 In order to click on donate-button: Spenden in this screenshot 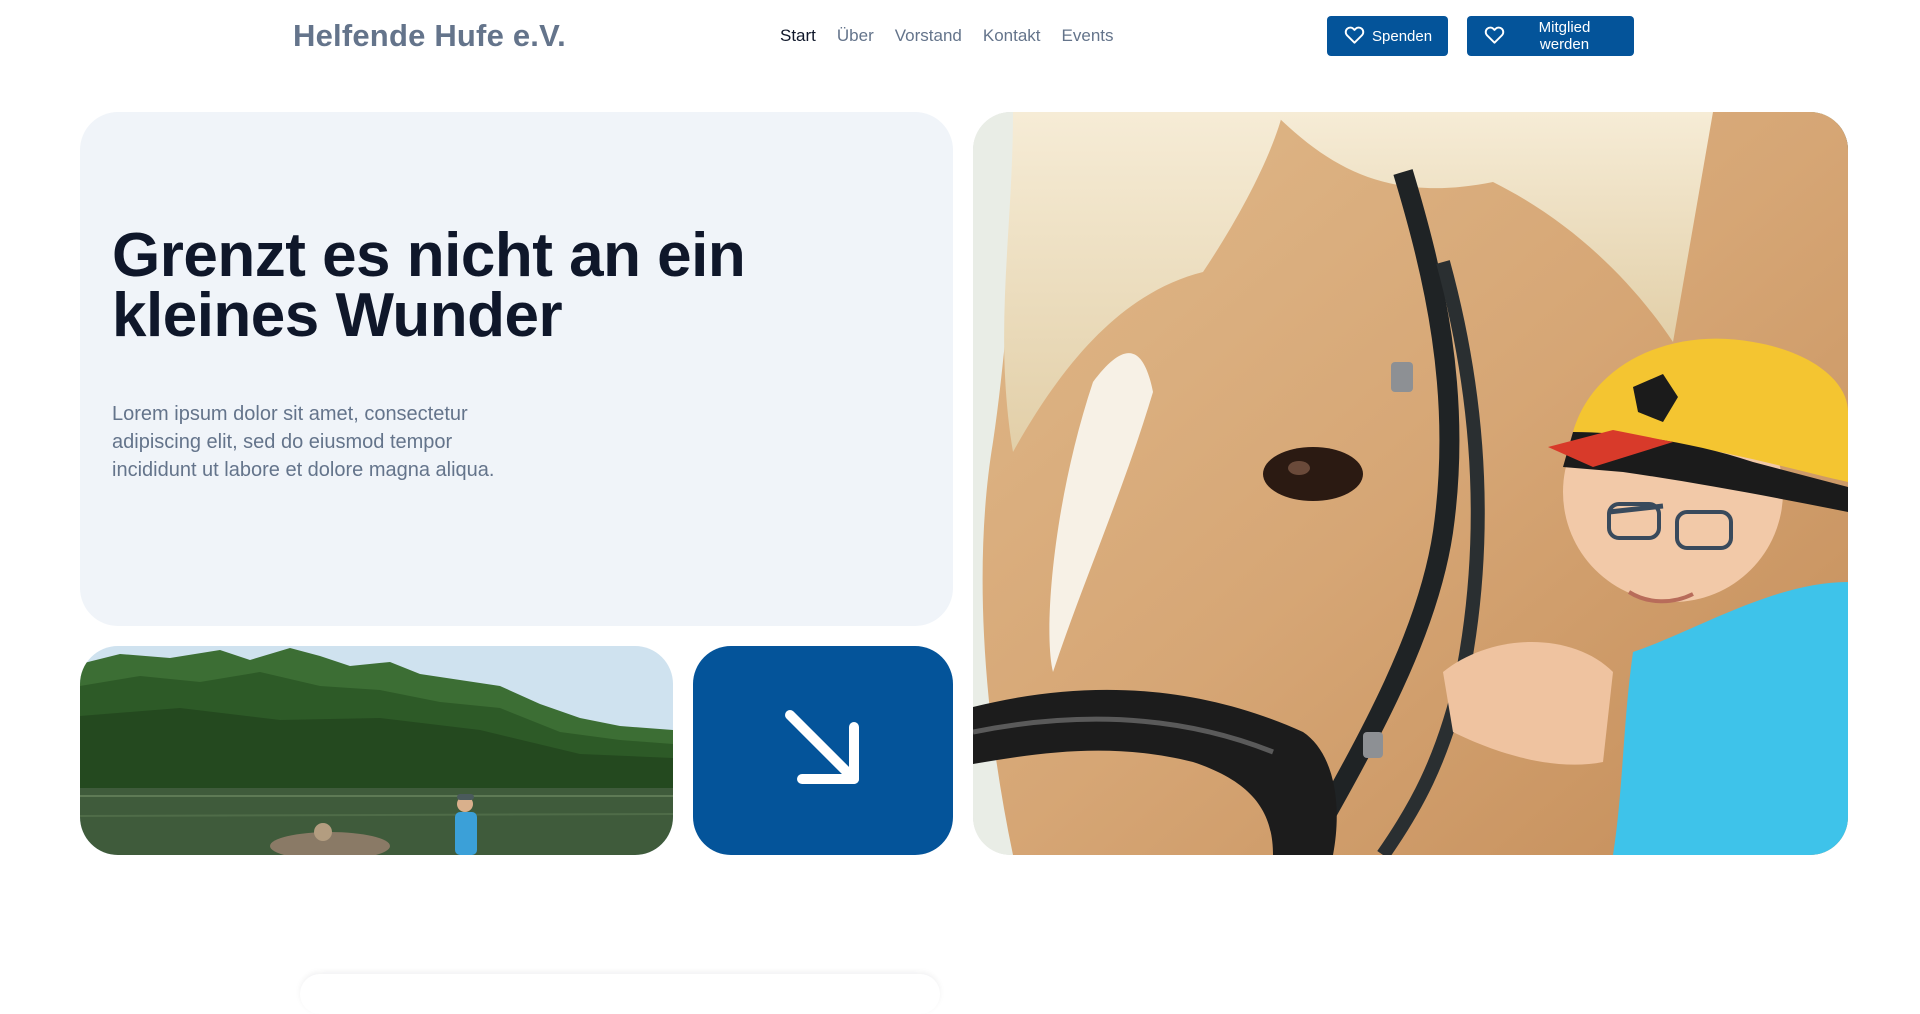, I will do `click(1387, 36)`.